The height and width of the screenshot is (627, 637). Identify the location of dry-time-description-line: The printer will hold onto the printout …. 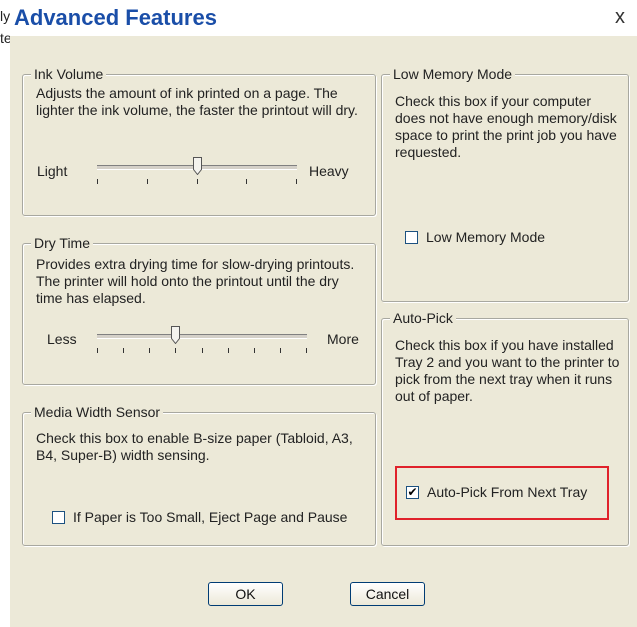
(187, 281).